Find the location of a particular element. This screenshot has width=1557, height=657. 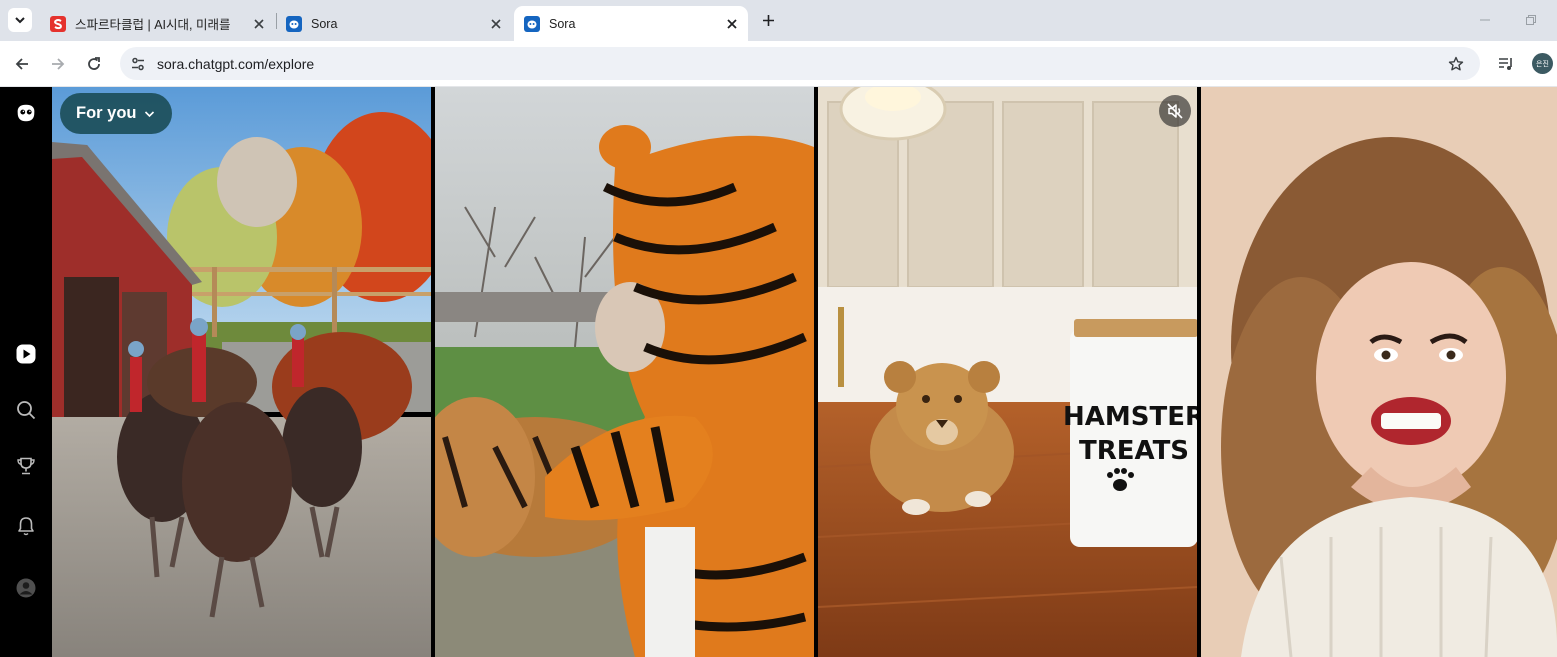

jar-text-line1: HAMSTER is located at coordinates (1130, 417).